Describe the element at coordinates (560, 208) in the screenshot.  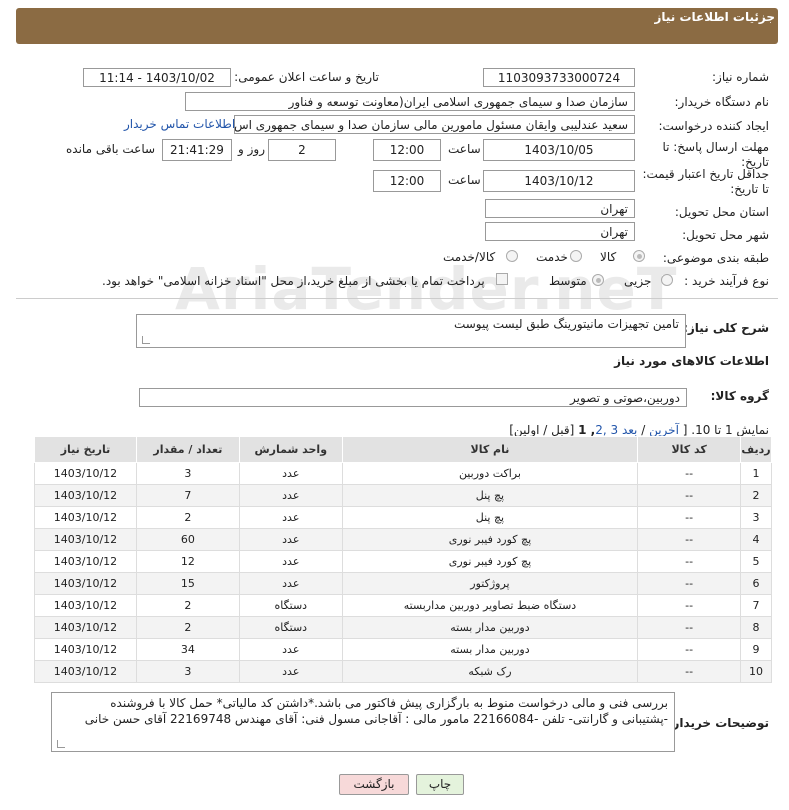
I see `province-field: تهران` at that location.